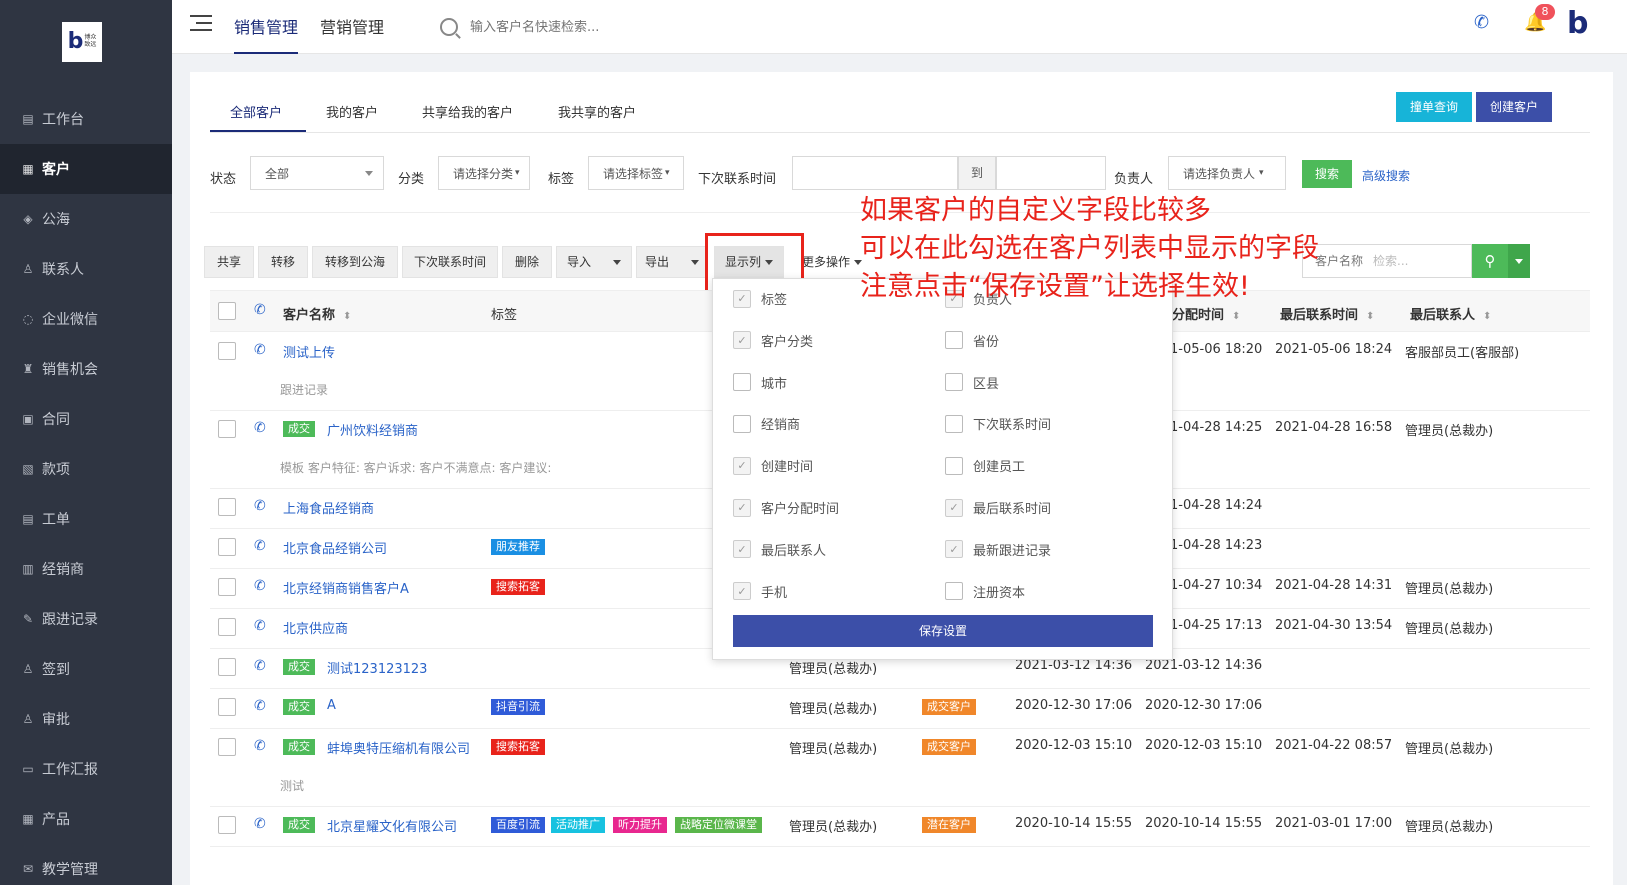 Image resolution: width=1627 pixels, height=885 pixels. I want to click on column-option-left-5: ✓ 客户分配时间, so click(786, 507).